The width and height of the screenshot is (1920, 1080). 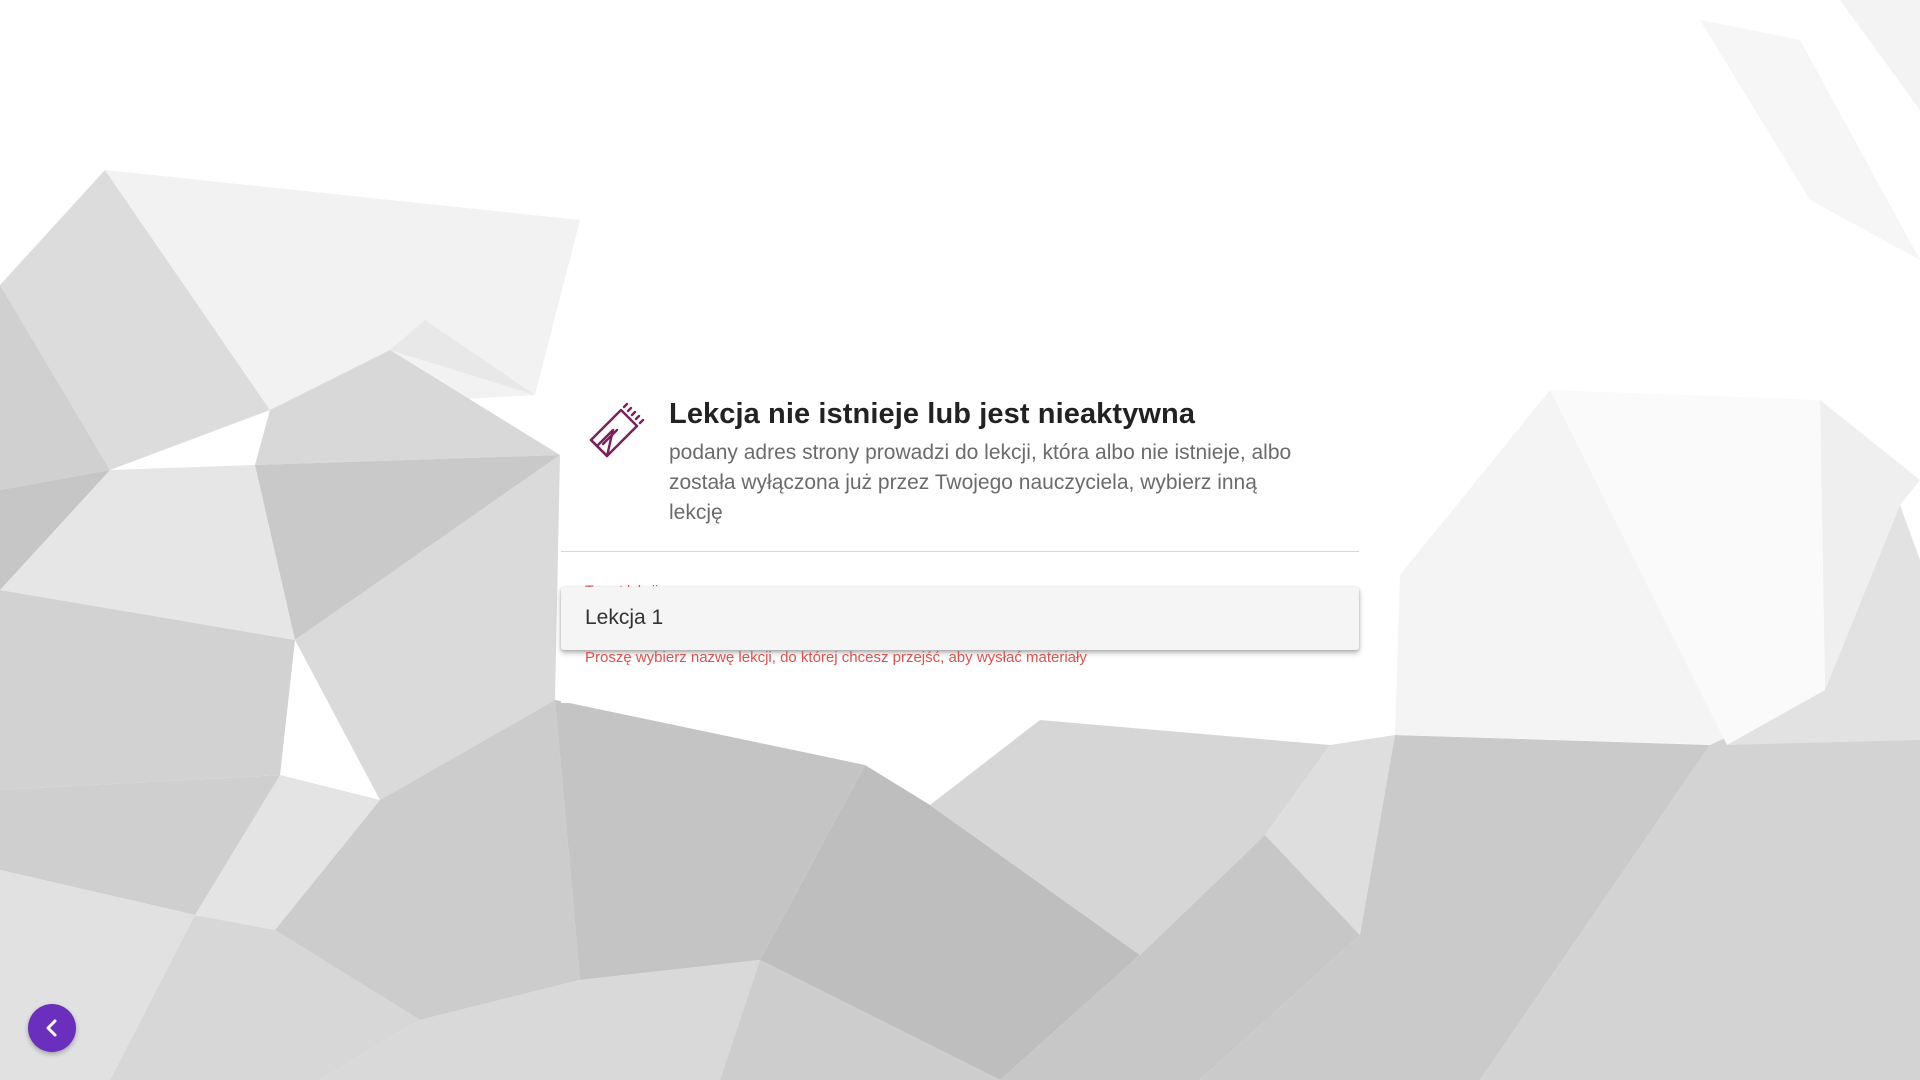 I want to click on chevron-left-icon, so click(x=51, y=1028).